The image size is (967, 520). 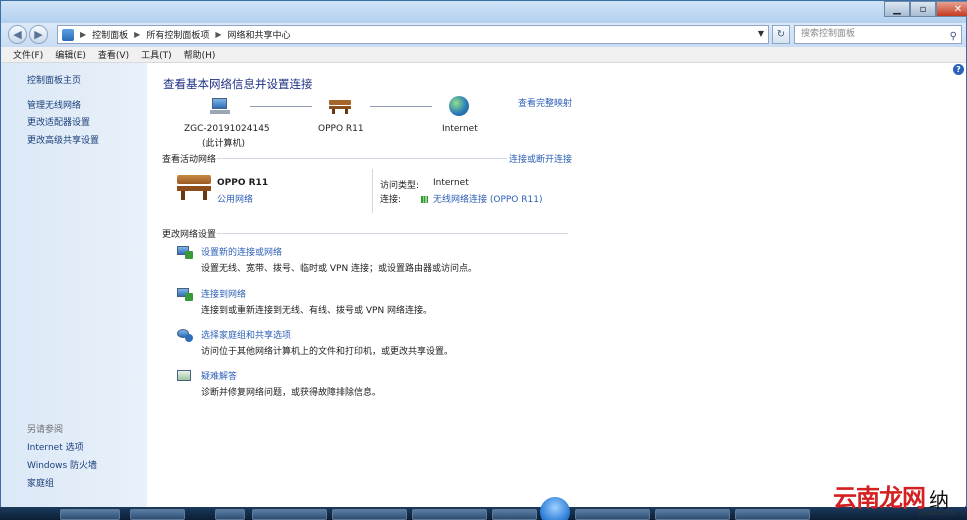 What do you see at coordinates (224, 144) in the screenshot?
I see `computer-sub: (此计算机)` at bounding box center [224, 144].